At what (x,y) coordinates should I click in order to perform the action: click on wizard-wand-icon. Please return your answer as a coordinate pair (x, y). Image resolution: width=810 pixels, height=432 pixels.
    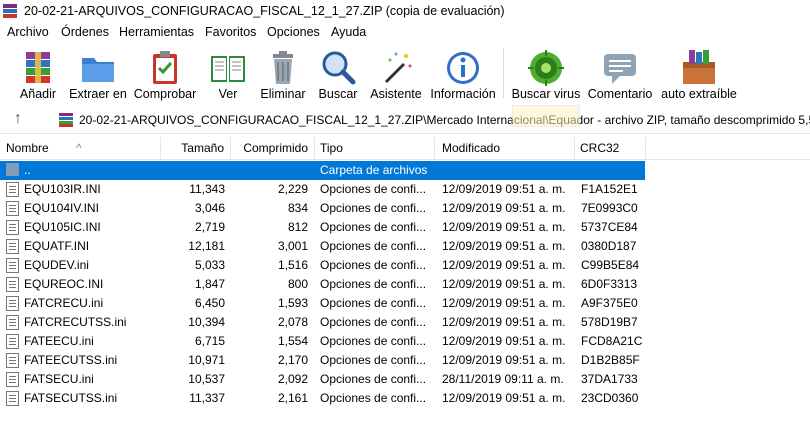
    Looking at the image, I should click on (398, 68).